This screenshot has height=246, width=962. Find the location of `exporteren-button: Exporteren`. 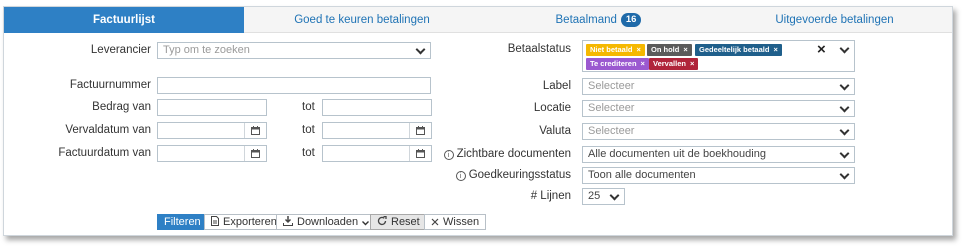

exporteren-button: Exporteren is located at coordinates (244, 222).